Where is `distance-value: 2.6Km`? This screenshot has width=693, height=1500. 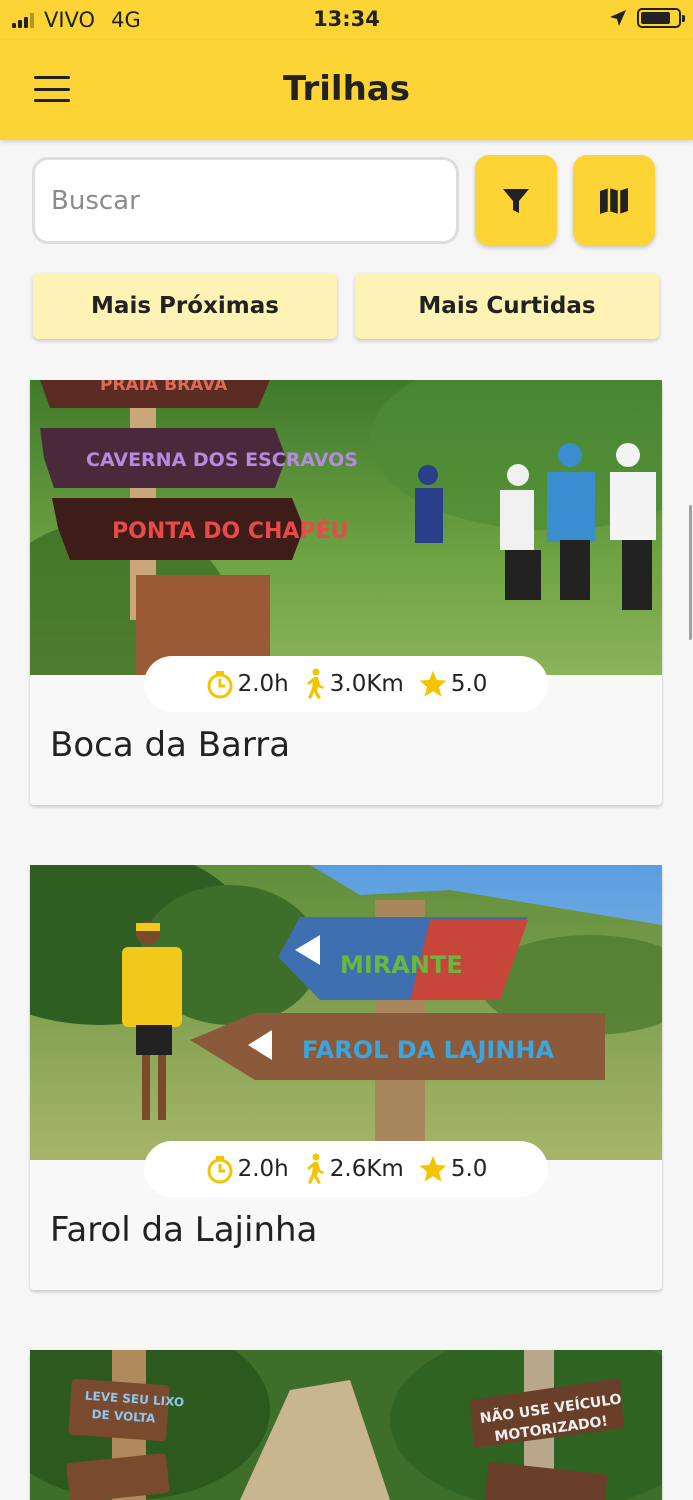 distance-value: 2.6Km is located at coordinates (366, 1169).